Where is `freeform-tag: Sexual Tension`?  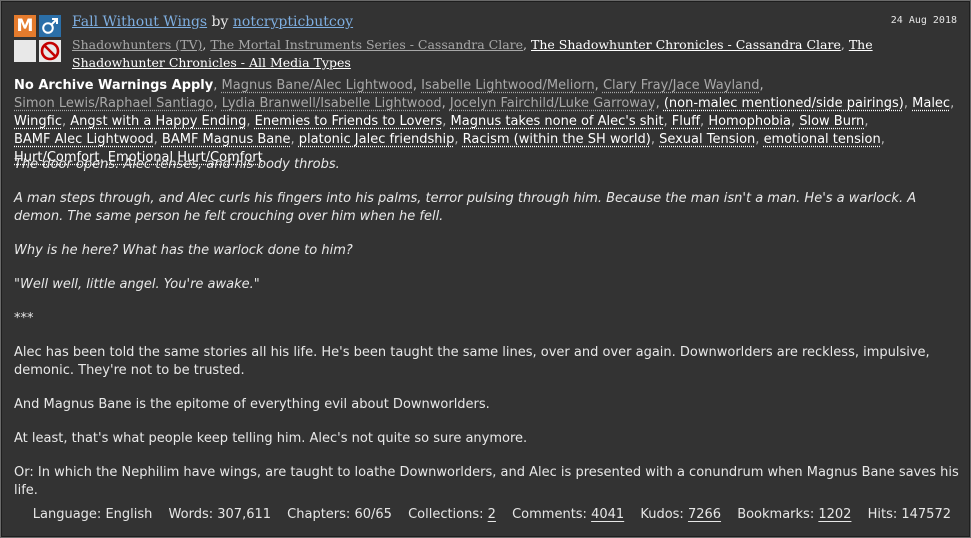 freeform-tag: Sexual Tension is located at coordinates (707, 139).